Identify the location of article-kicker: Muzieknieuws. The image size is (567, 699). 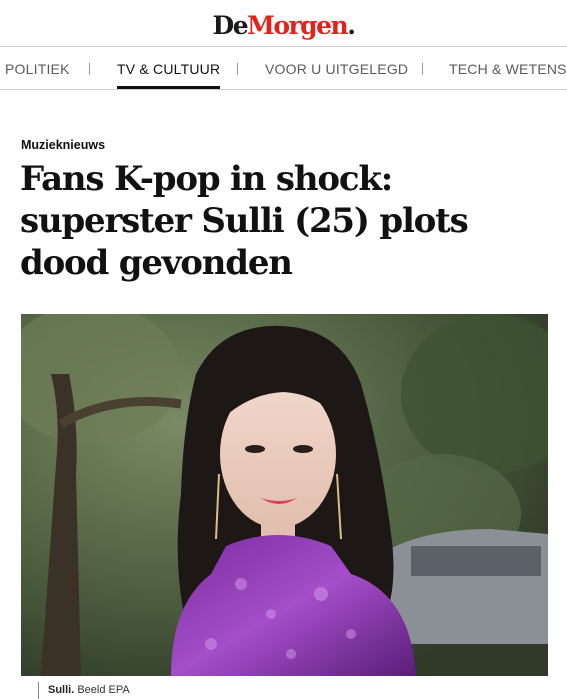
(63, 145).